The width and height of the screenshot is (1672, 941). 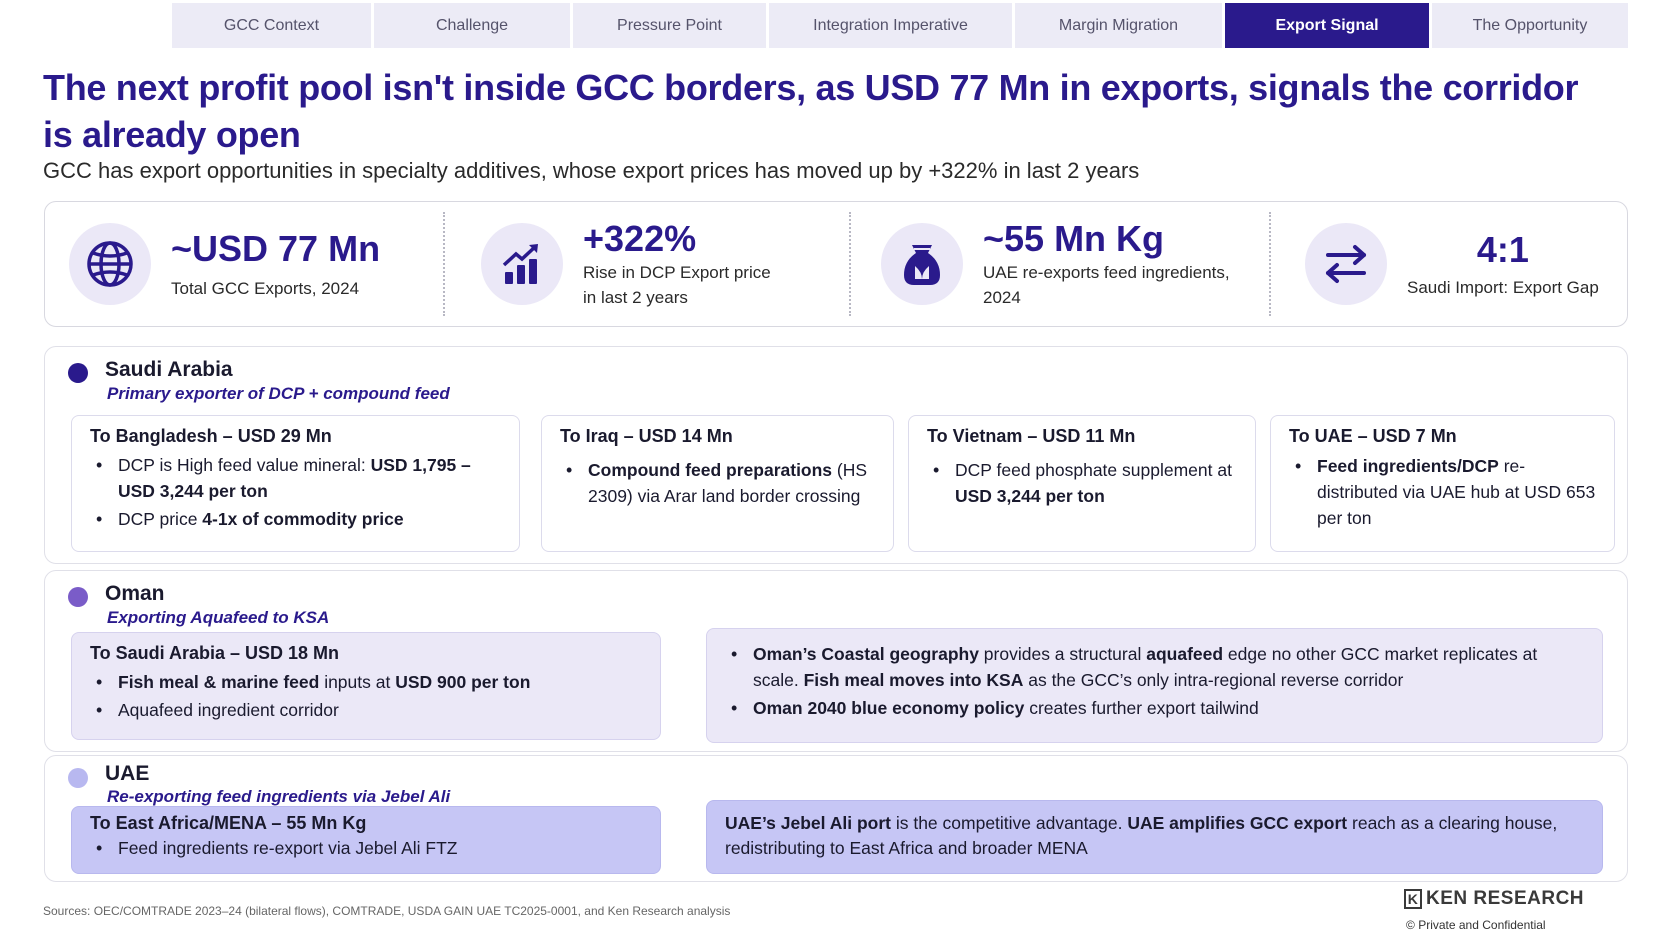 I want to click on country-name: UAE, so click(x=127, y=773).